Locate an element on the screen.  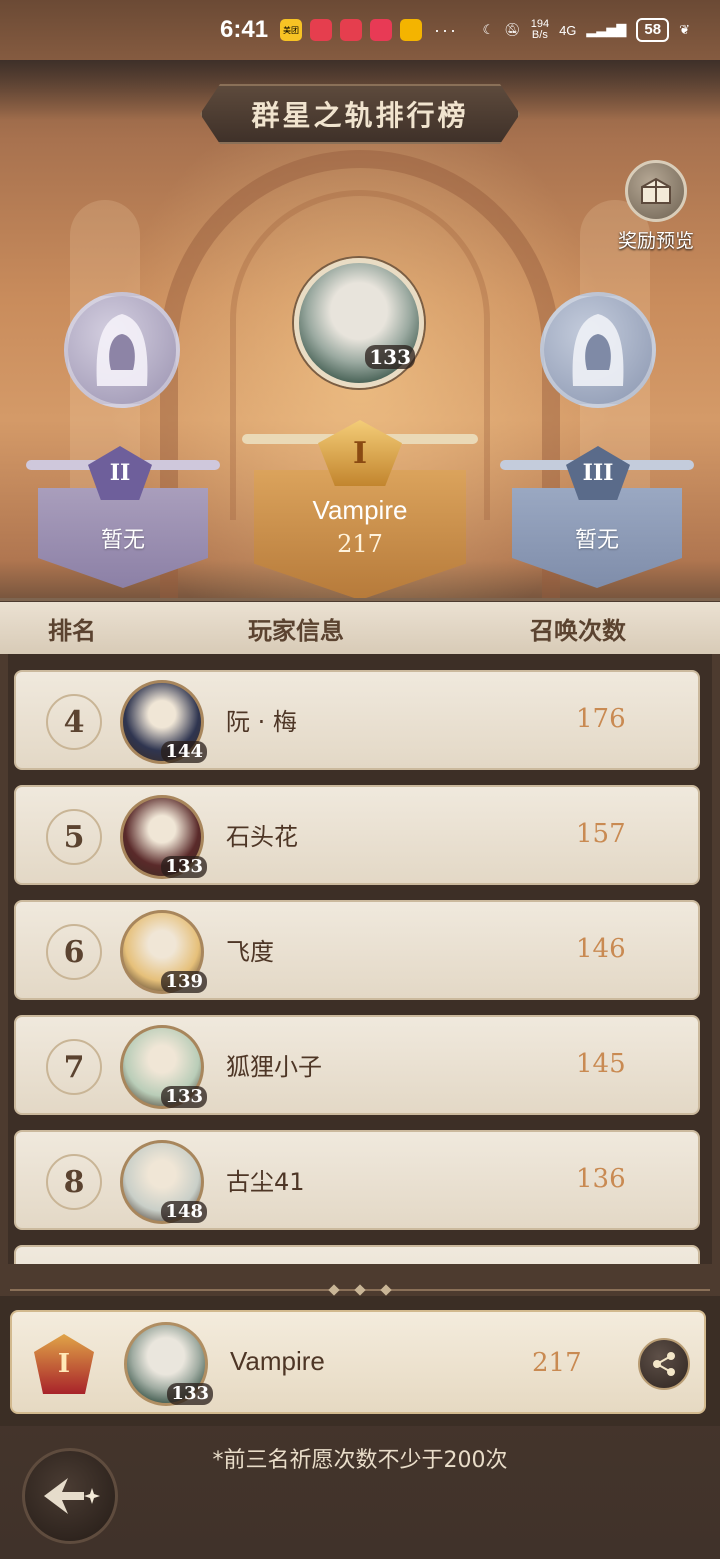
network-speed: 194 B/s is located at coordinates (540, 29).